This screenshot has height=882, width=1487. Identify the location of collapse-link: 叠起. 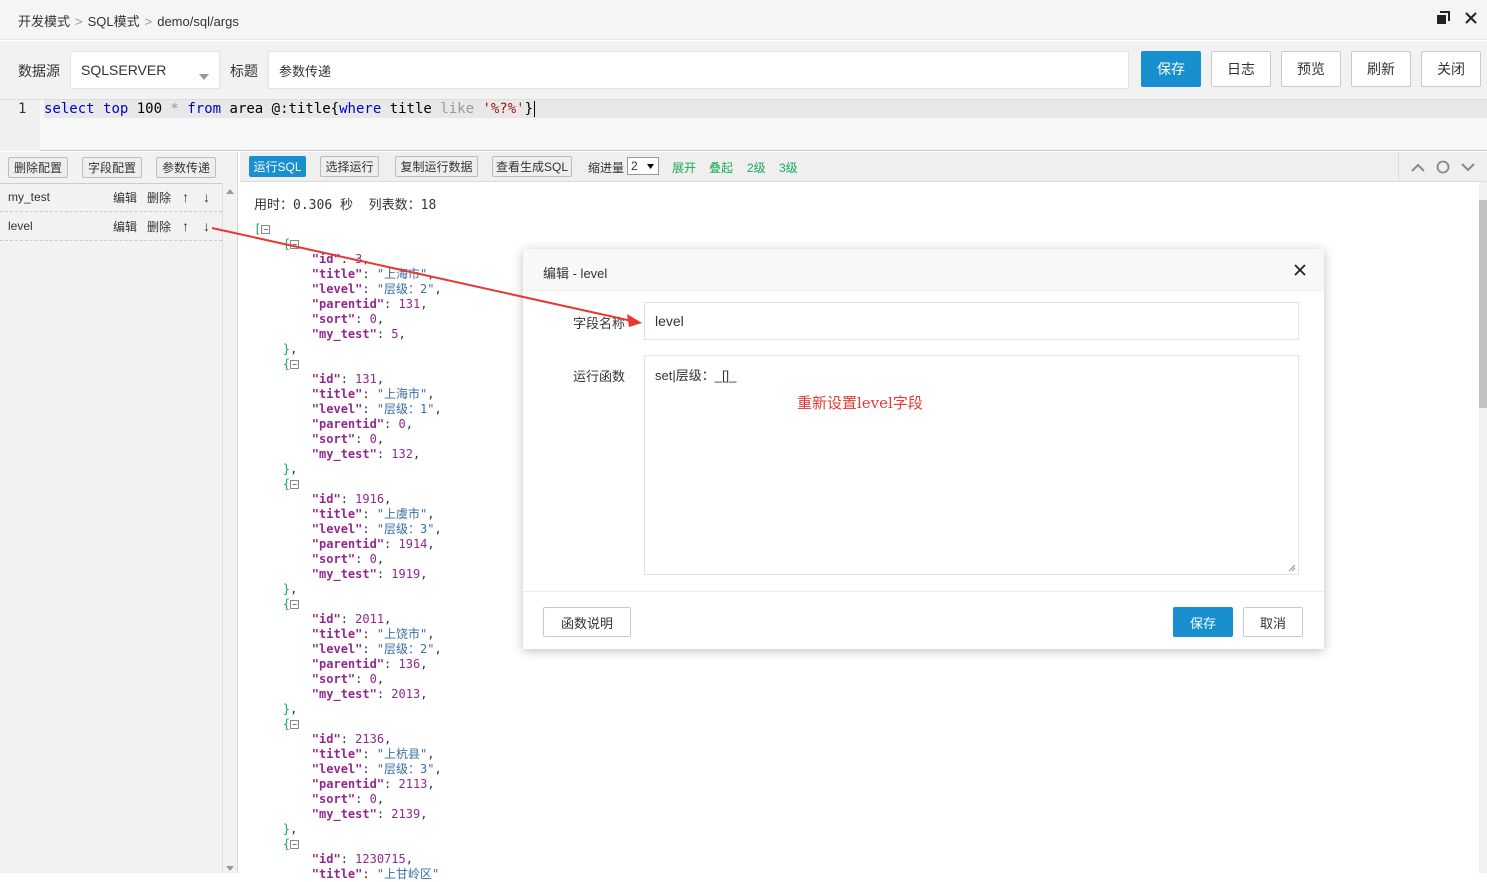
(721, 167).